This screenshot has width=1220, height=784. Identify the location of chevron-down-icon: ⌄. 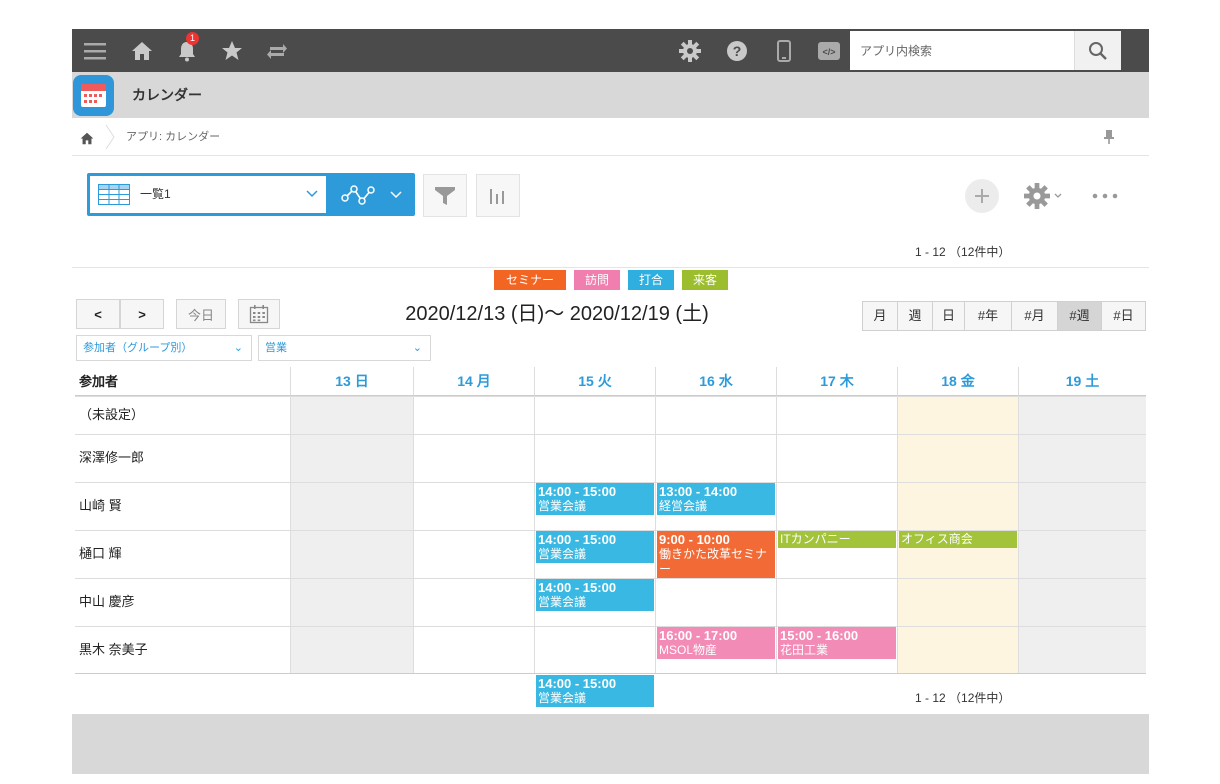
(417, 348).